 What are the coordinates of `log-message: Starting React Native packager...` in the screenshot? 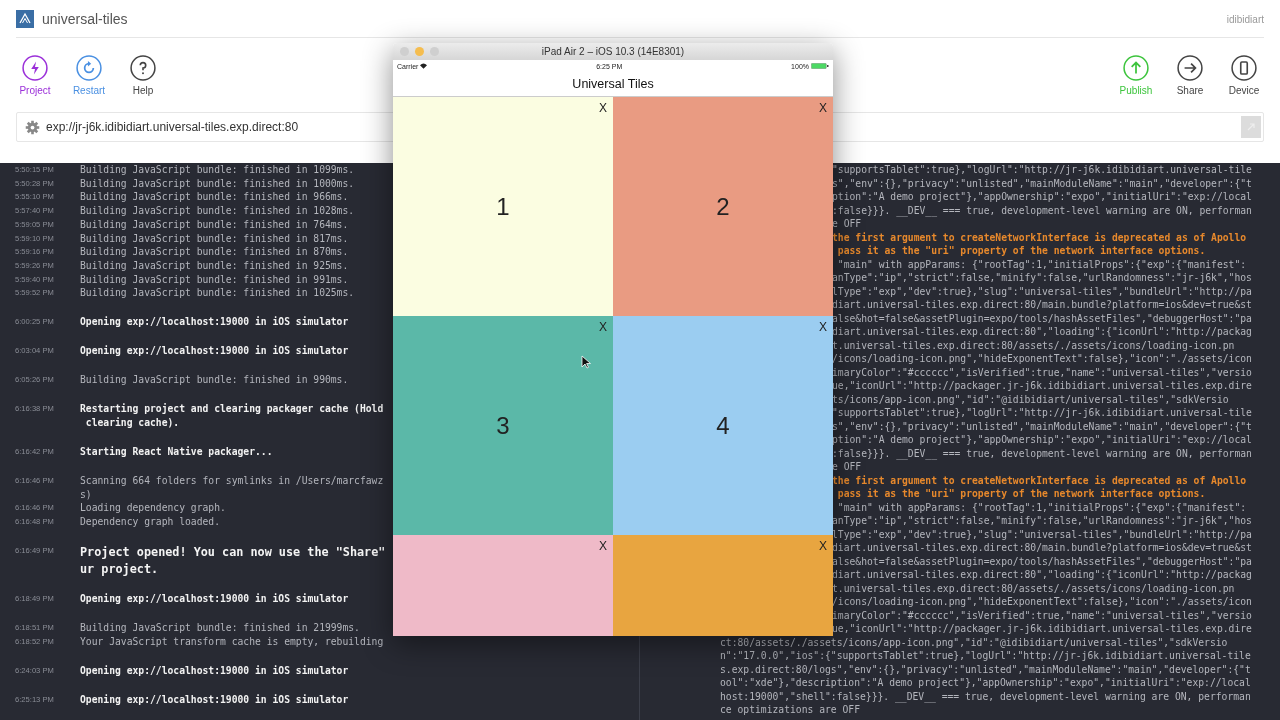 It's located at (176, 452).